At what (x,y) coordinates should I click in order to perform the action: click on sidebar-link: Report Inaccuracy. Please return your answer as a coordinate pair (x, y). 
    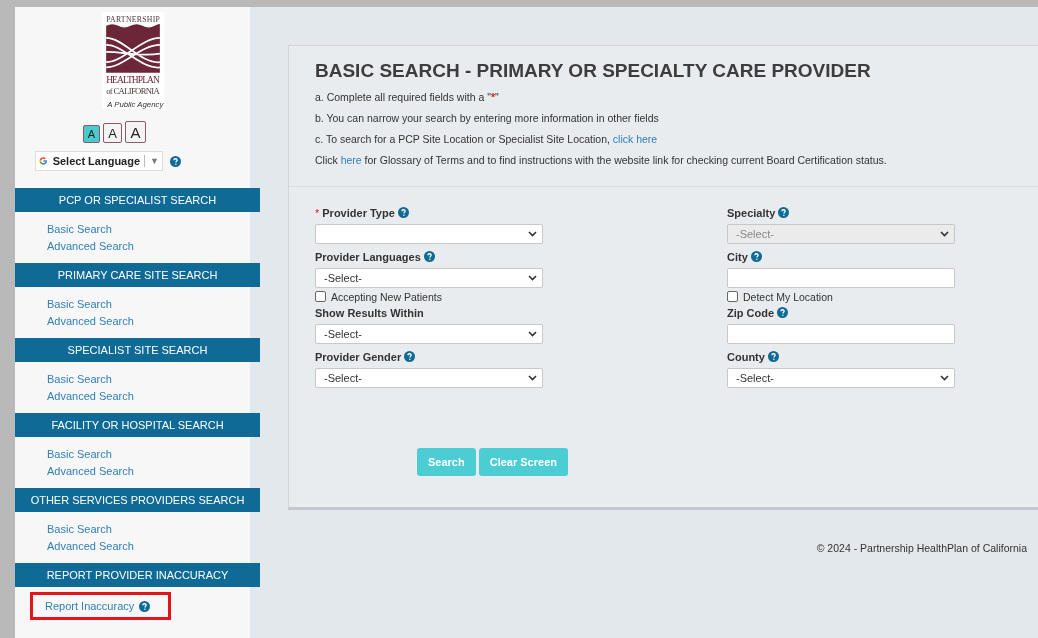
    Looking at the image, I should click on (90, 606).